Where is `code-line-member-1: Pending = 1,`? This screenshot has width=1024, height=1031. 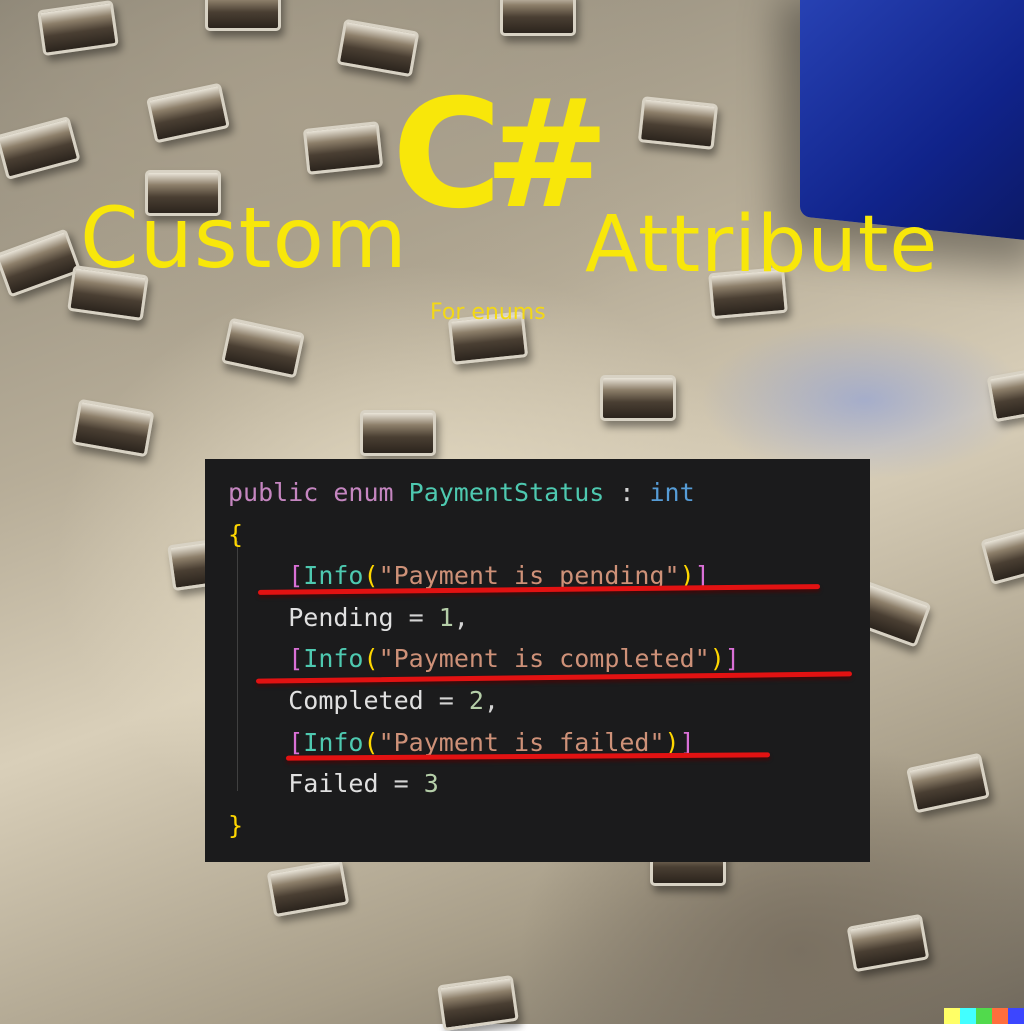 code-line-member-1: Pending = 1, is located at coordinates (549, 618).